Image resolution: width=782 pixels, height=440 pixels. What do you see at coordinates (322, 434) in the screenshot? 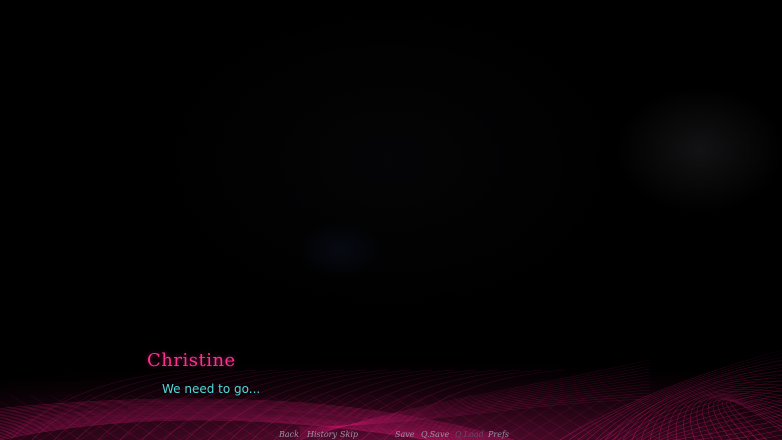
I see `history-button: History` at bounding box center [322, 434].